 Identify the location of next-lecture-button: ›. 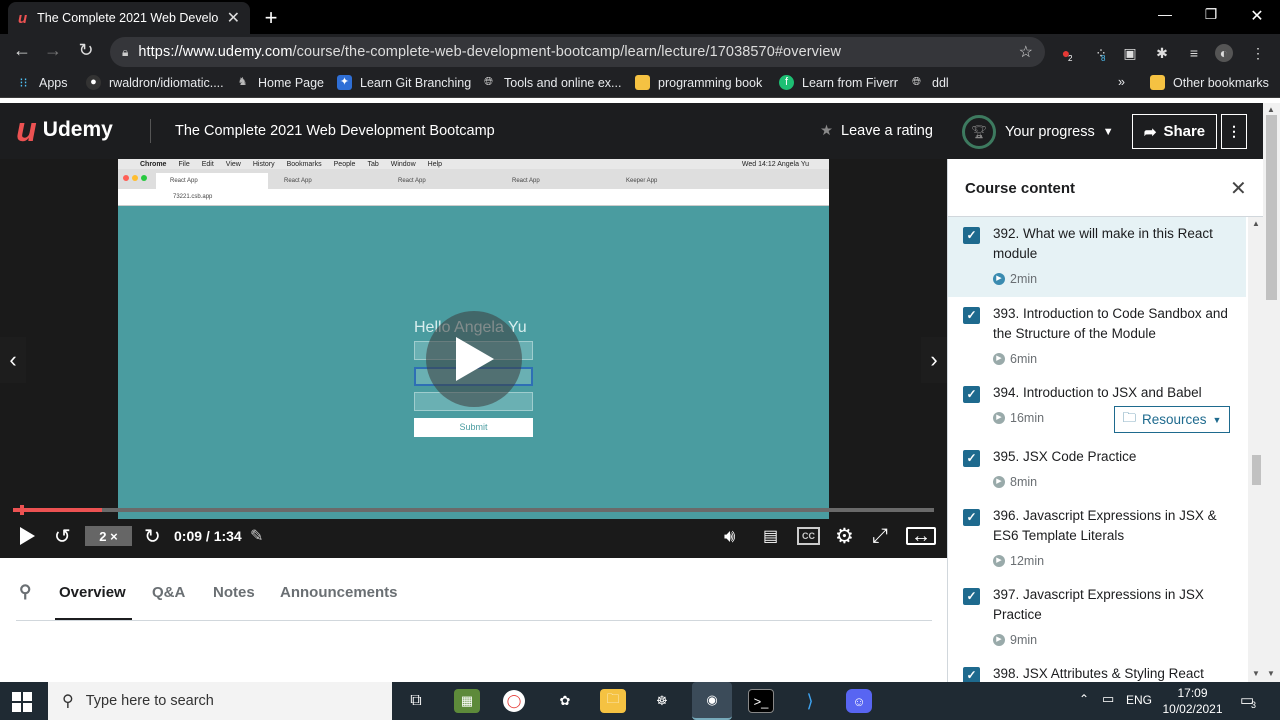
(934, 360).